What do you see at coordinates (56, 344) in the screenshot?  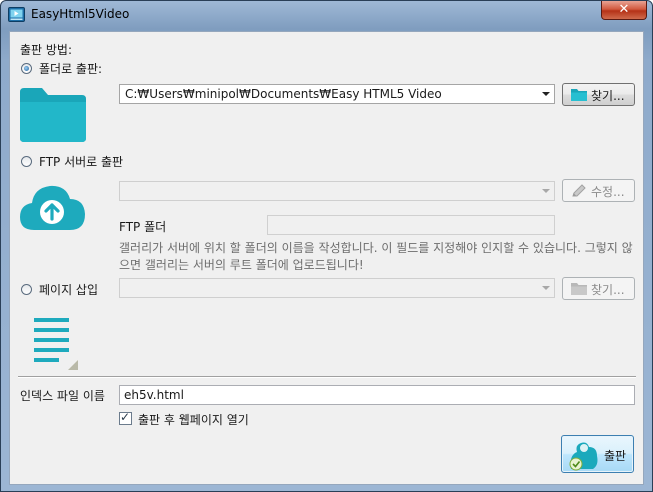 I see `document-icon` at bounding box center [56, 344].